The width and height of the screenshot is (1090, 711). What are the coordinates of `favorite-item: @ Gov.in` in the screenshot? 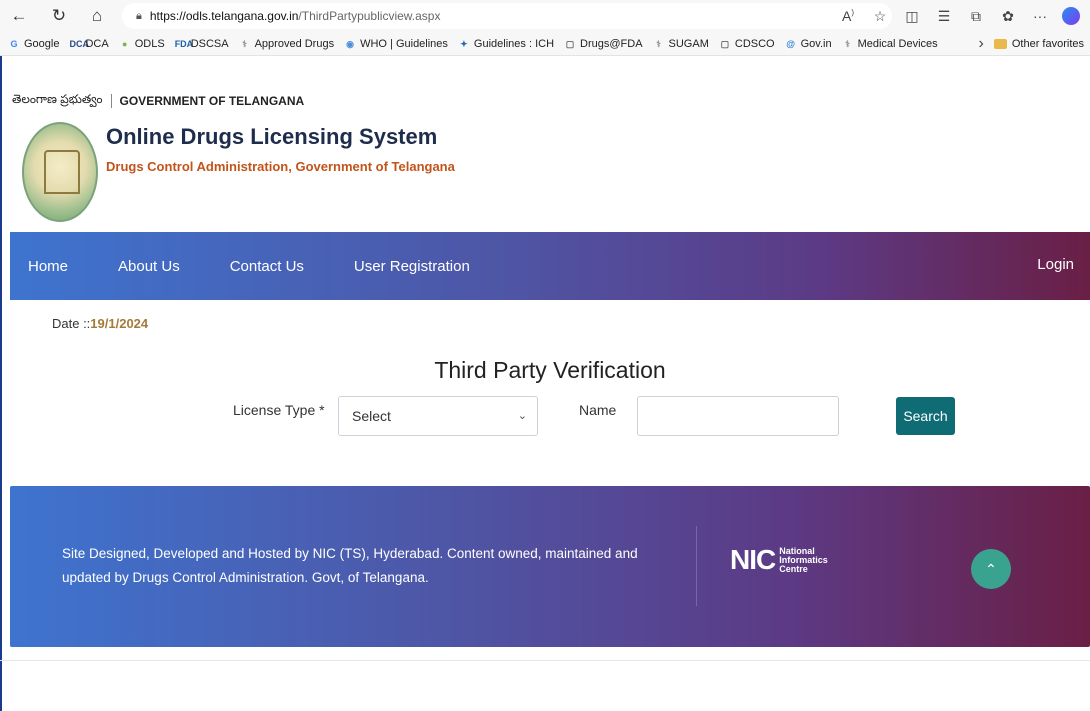 It's located at (808, 43).